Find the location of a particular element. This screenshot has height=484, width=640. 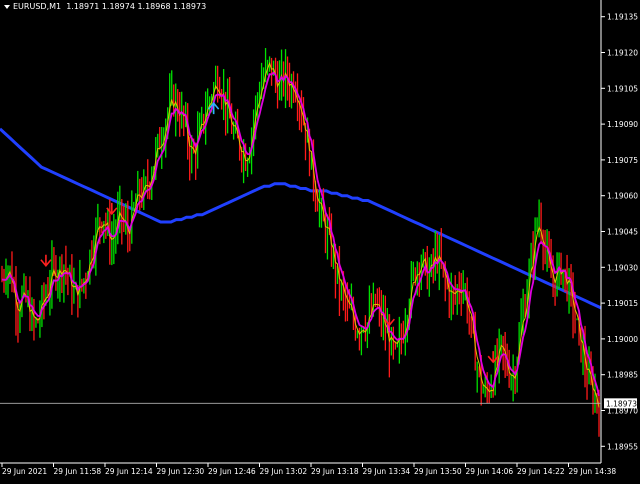

price-tick-label: 1.19120 is located at coordinates (622, 53).